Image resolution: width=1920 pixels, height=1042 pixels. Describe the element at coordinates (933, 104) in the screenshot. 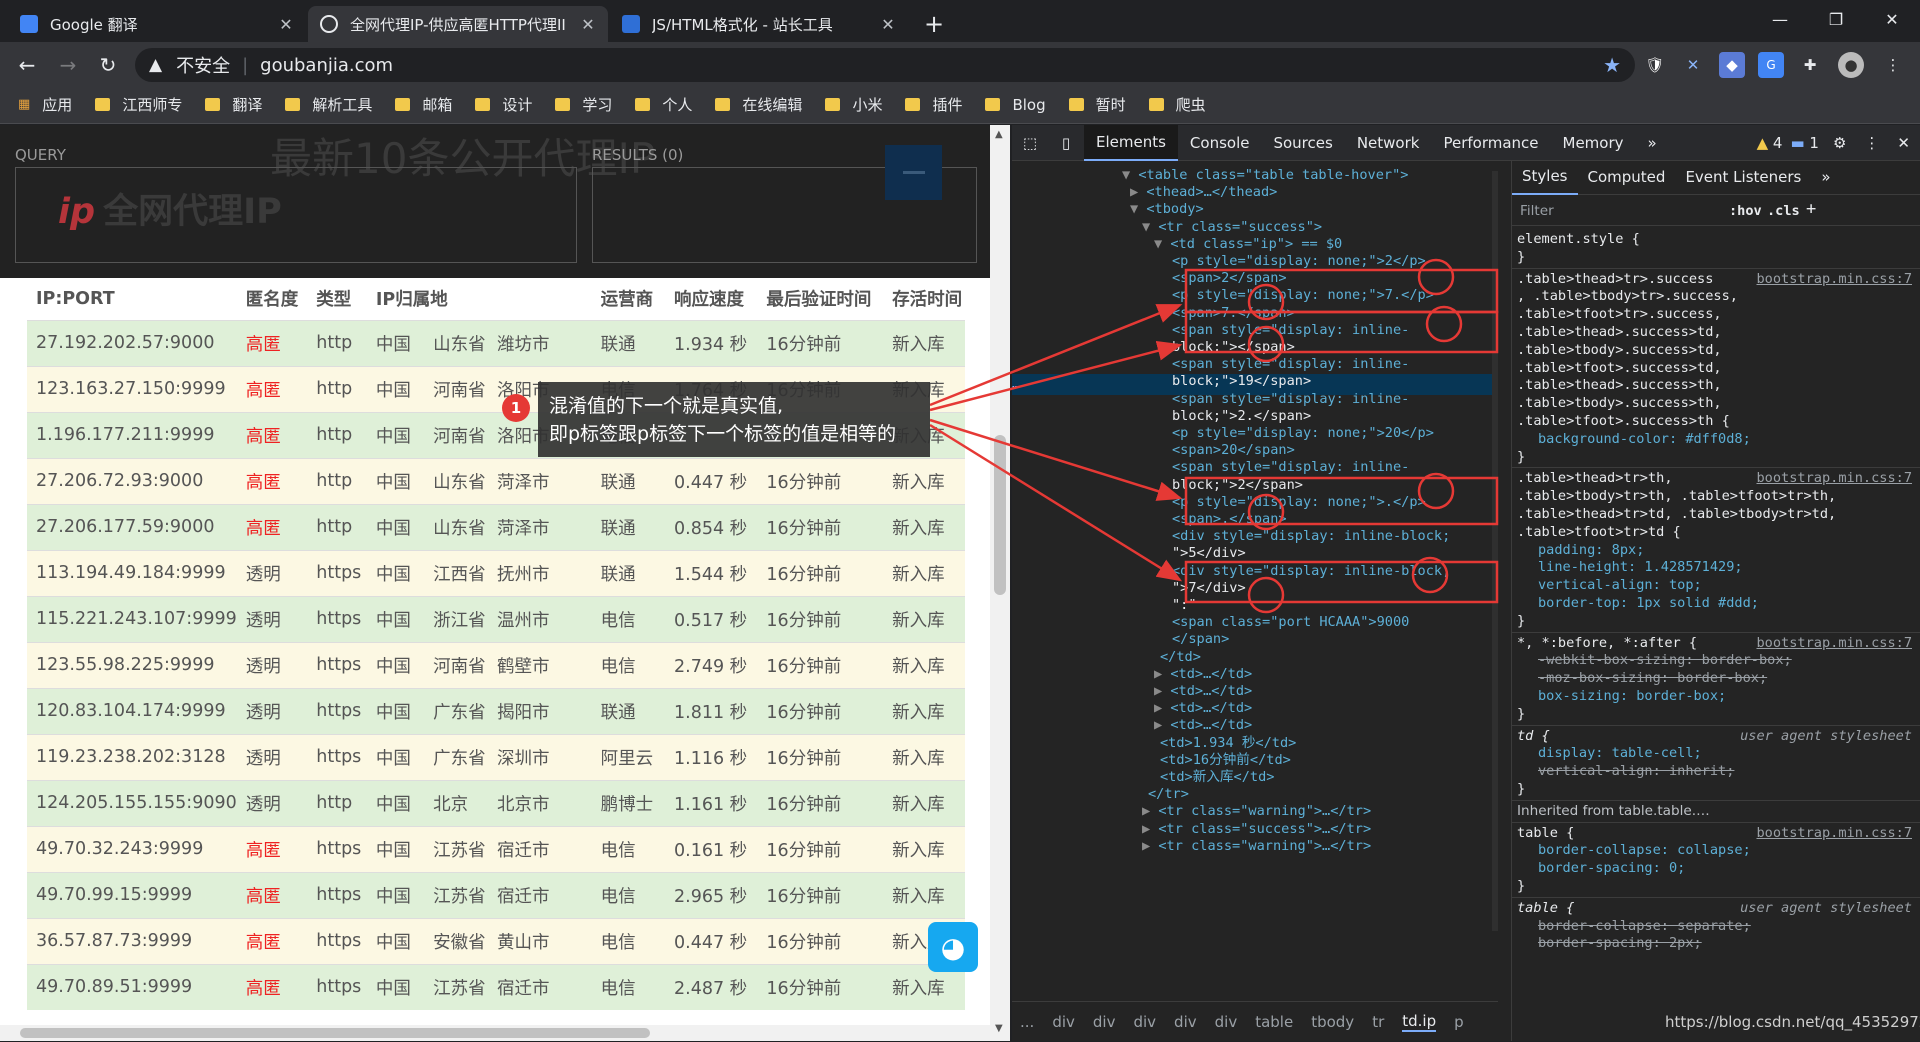

I see `bookmark-folder: 插件` at that location.